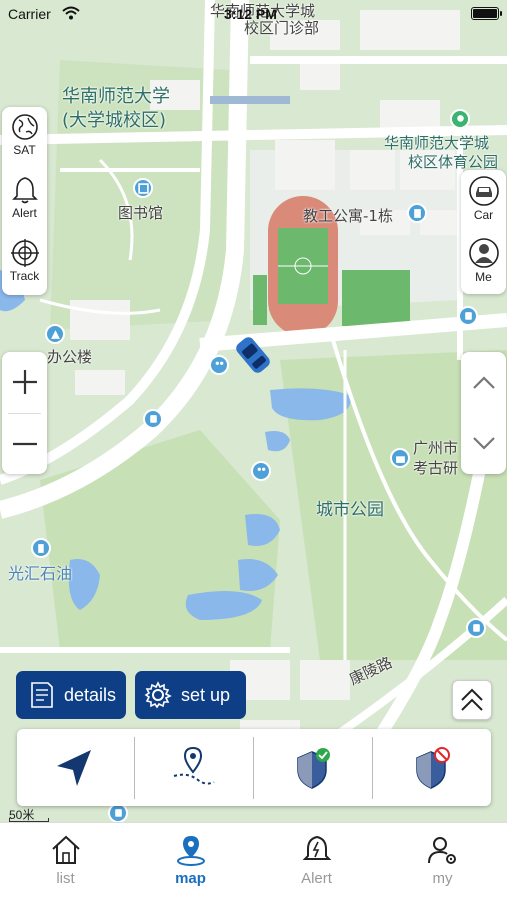 This screenshot has width=507, height=900. What do you see at coordinates (143, 188) in the screenshot?
I see `library-poi-icon` at bounding box center [143, 188].